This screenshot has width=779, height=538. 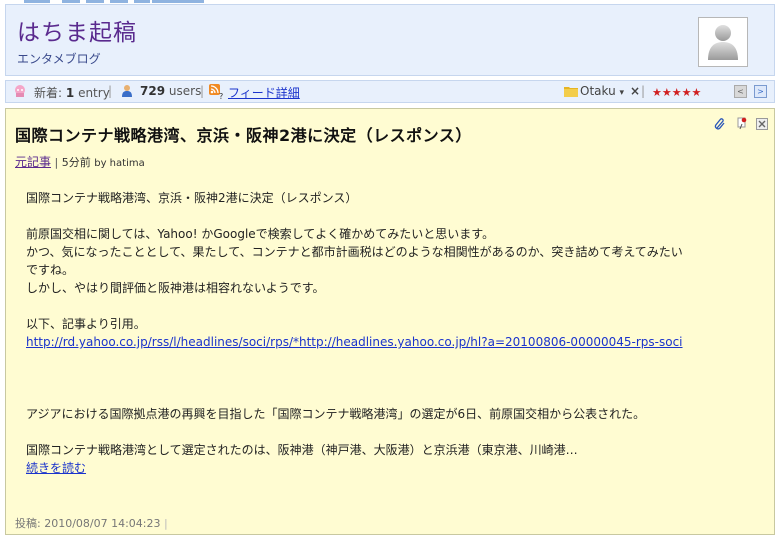 I want to click on source-link: 元記事, so click(x=33, y=162).